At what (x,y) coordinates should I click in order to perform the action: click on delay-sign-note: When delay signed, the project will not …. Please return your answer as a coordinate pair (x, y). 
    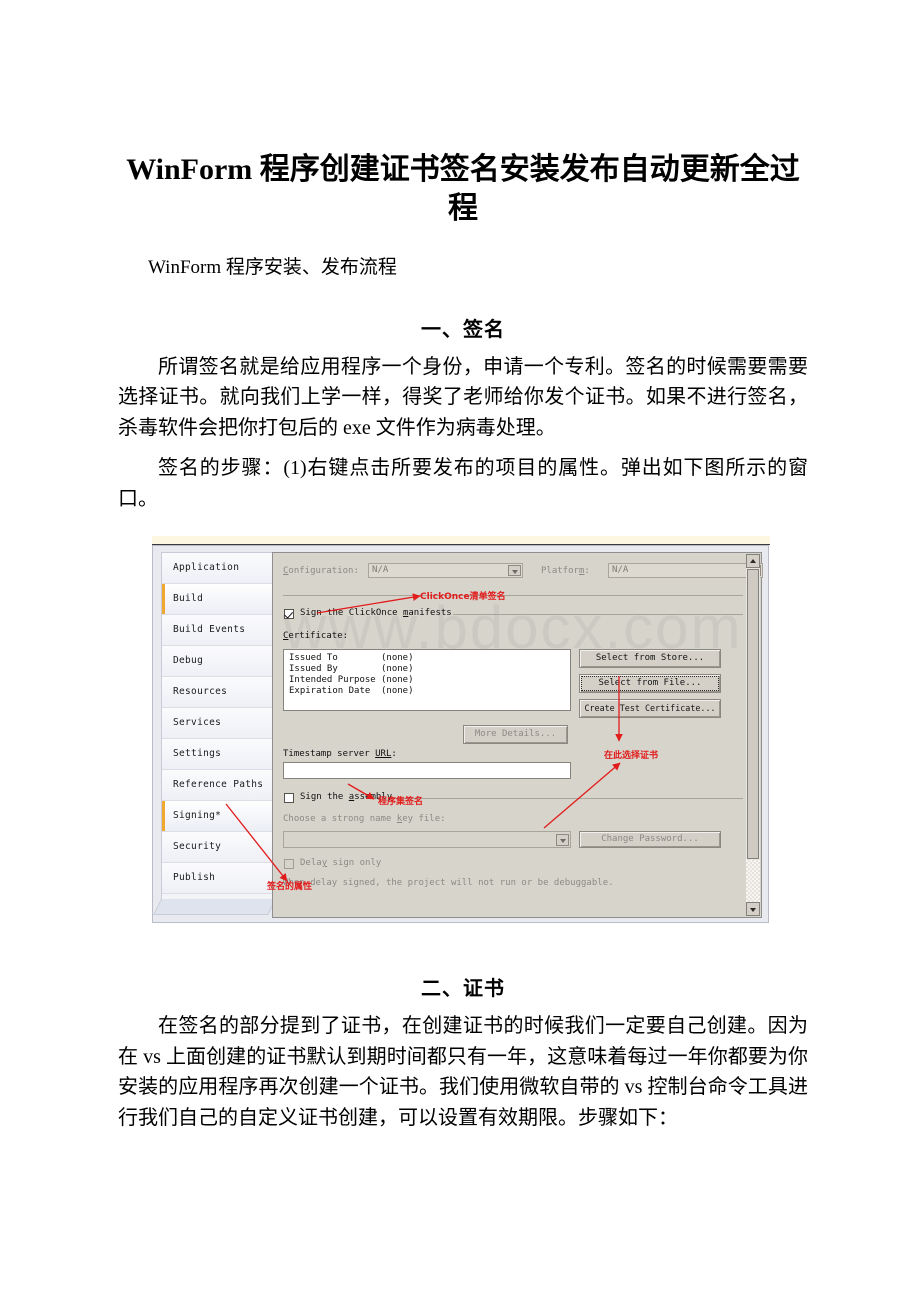
    Looking at the image, I should click on (448, 883).